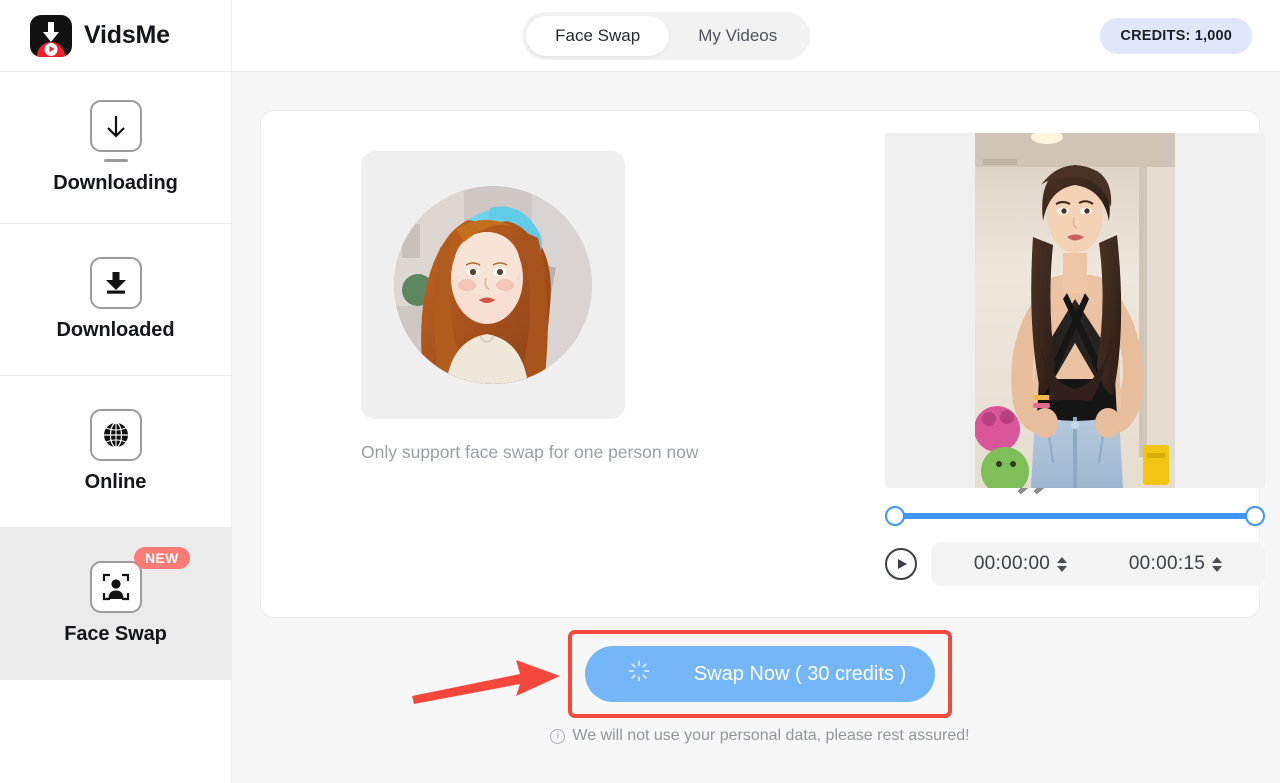 This screenshot has height=783, width=1280. I want to click on sidebar-item-downloaded: Downloaded, so click(115, 300).